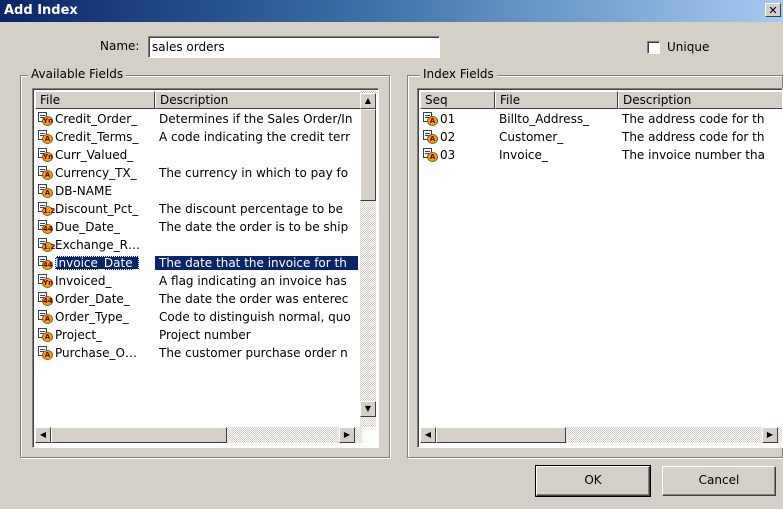 The image size is (783, 509). Describe the element at coordinates (688, 47) in the screenshot. I see `unique-label: Unique` at that location.